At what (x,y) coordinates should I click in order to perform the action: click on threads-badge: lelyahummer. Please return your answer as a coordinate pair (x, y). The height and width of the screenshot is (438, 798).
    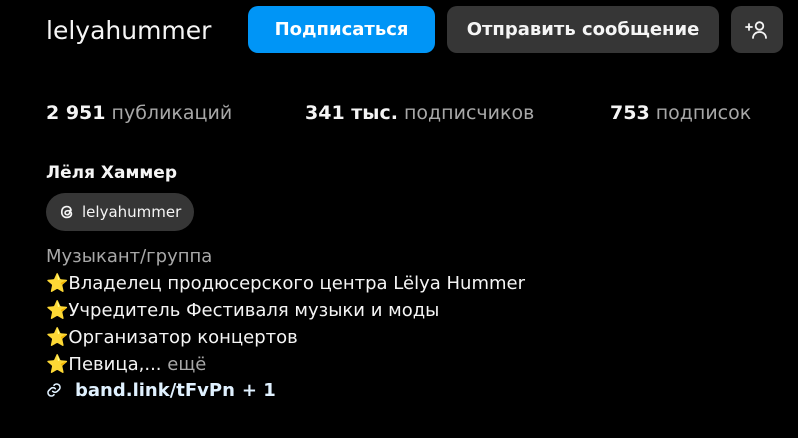
    Looking at the image, I should click on (120, 212).